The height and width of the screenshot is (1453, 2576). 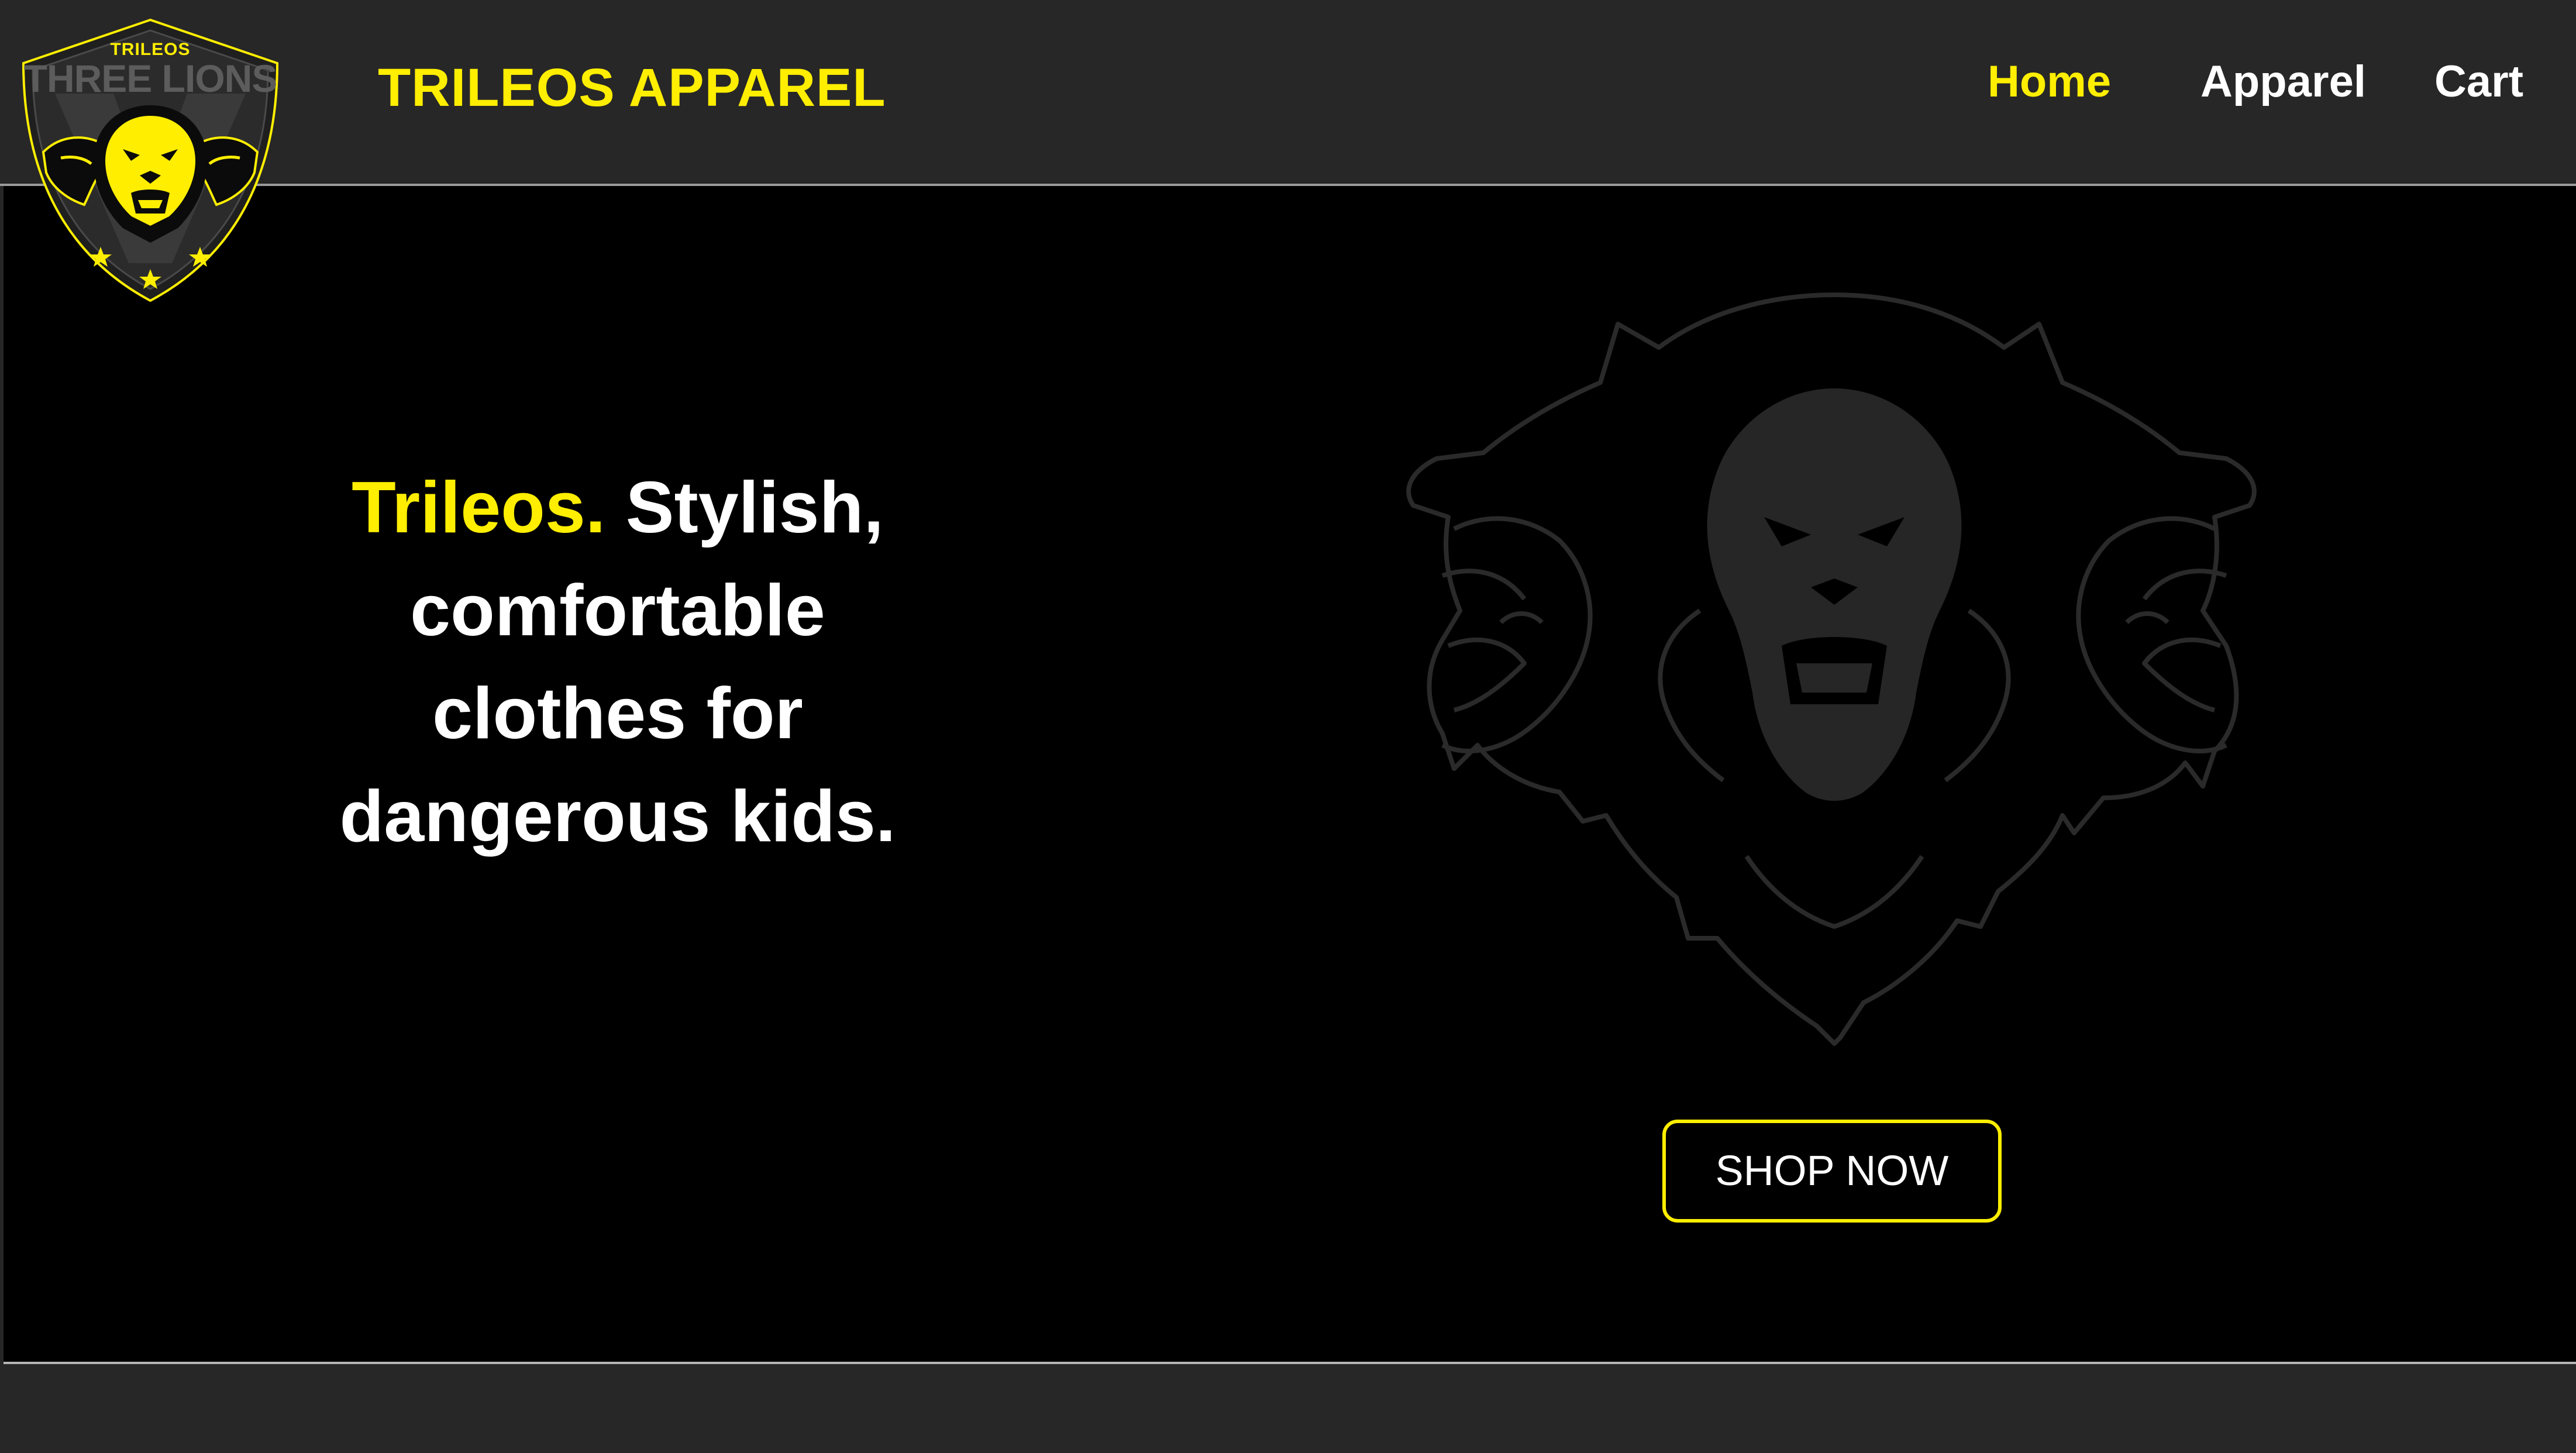 What do you see at coordinates (617, 610) in the screenshot?
I see `hero-headline-line-2: comfortable` at bounding box center [617, 610].